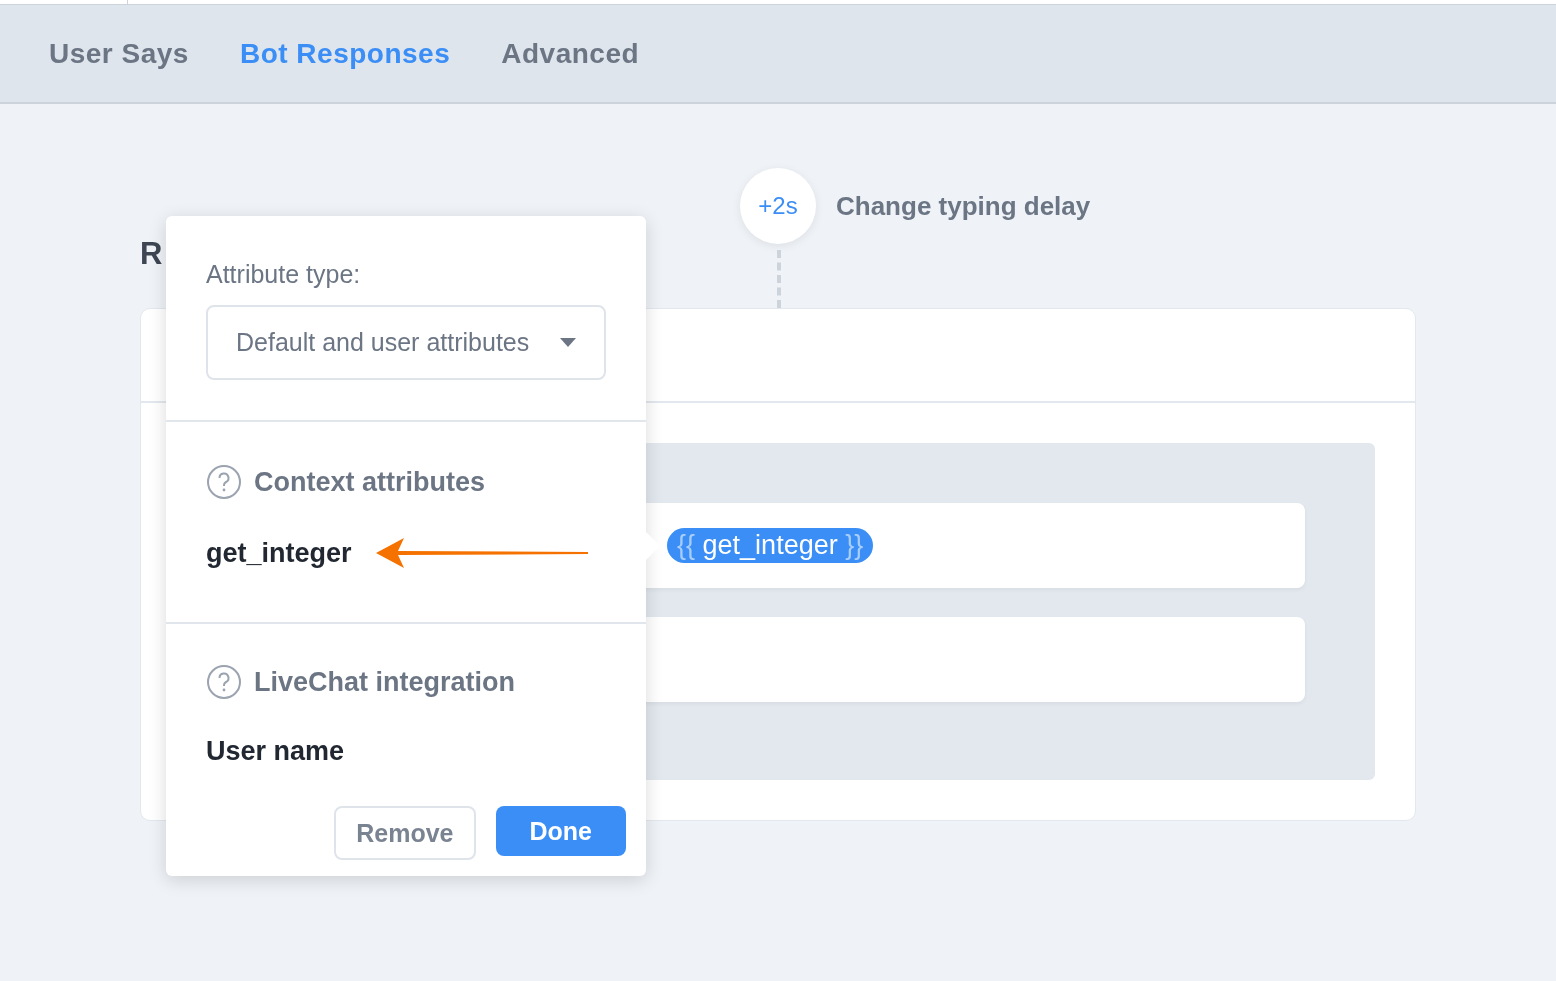  What do you see at coordinates (778, 206) in the screenshot?
I see `delay-badge: +2s` at bounding box center [778, 206].